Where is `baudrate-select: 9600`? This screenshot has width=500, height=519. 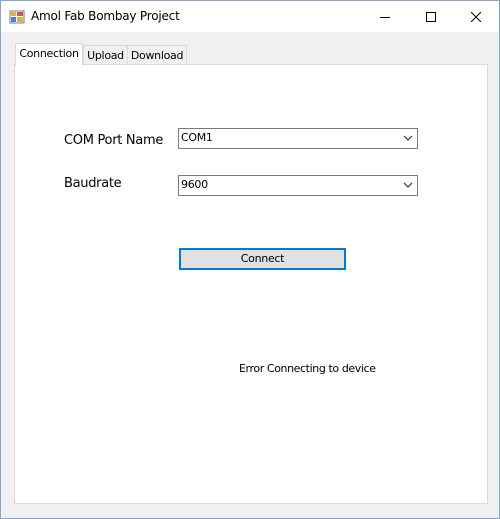
baudrate-select: 9600 is located at coordinates (298, 185).